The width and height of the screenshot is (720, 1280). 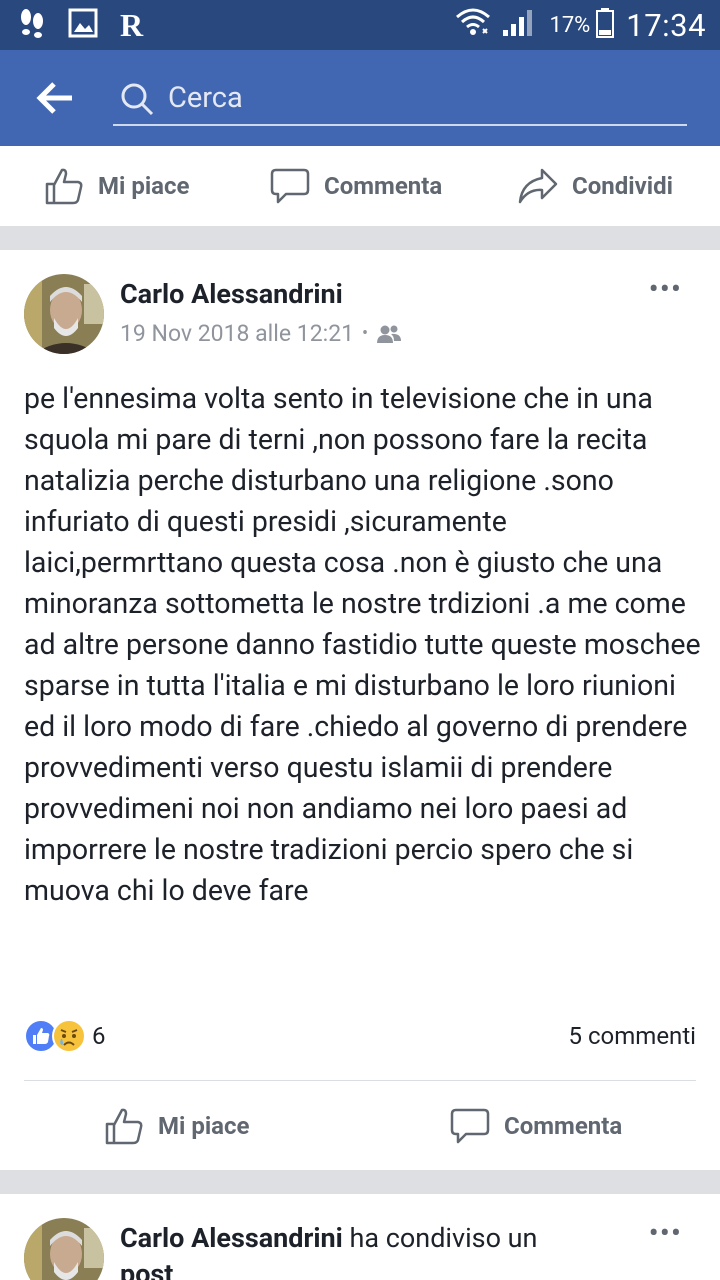 I want to click on post-comment-label: Commenta, so click(x=563, y=1126).